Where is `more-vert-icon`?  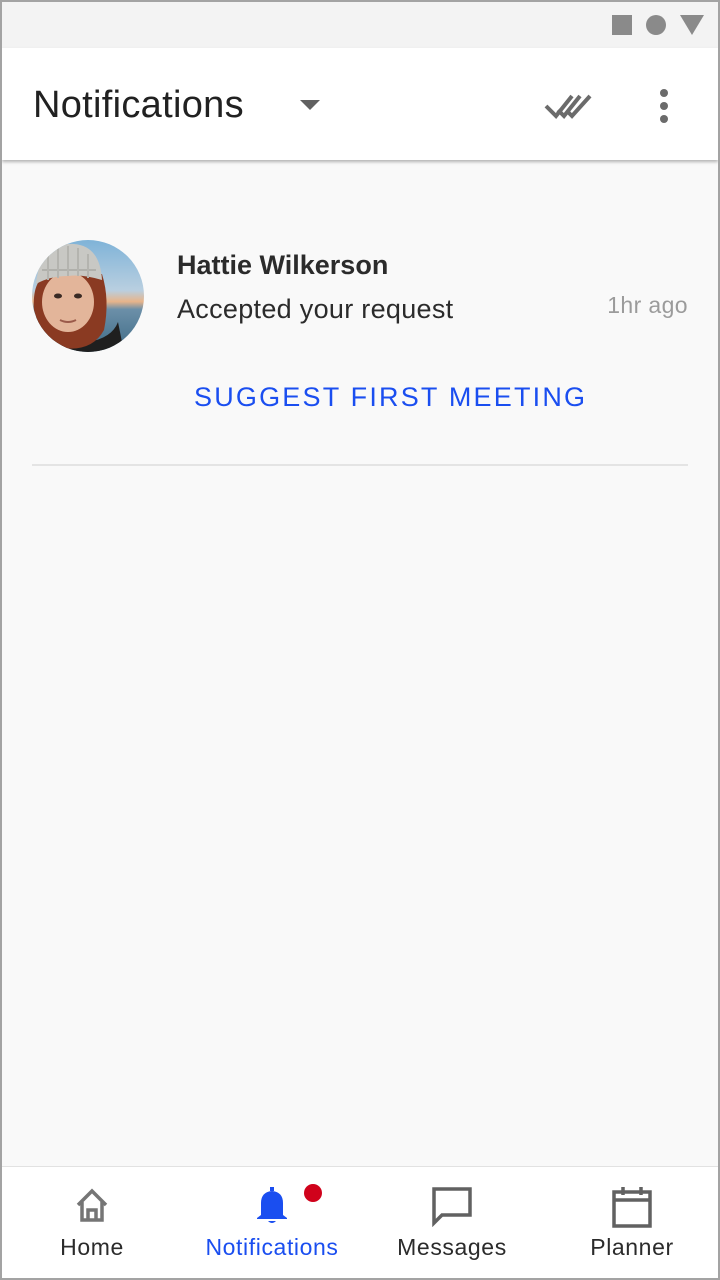
more-vert-icon is located at coordinates (664, 106).